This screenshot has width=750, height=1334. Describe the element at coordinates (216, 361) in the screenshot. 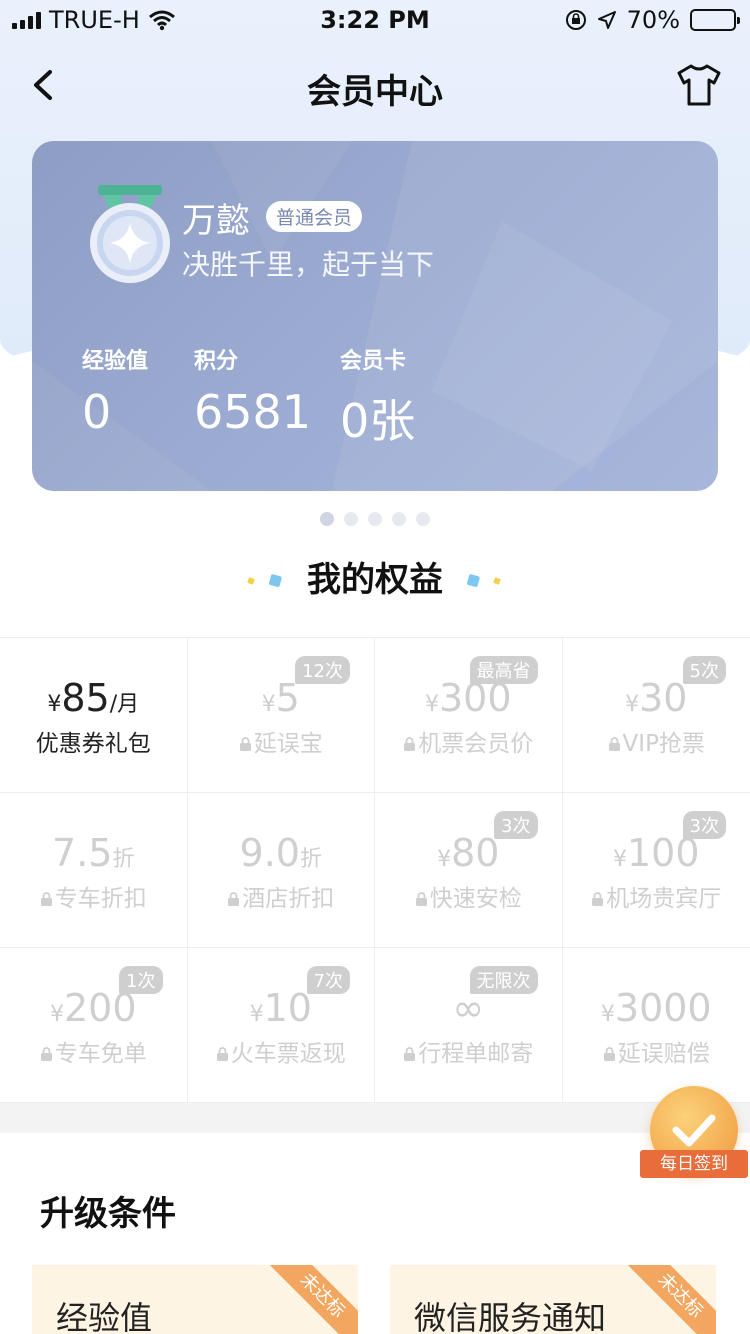

I see `stat-label: 积分` at that location.